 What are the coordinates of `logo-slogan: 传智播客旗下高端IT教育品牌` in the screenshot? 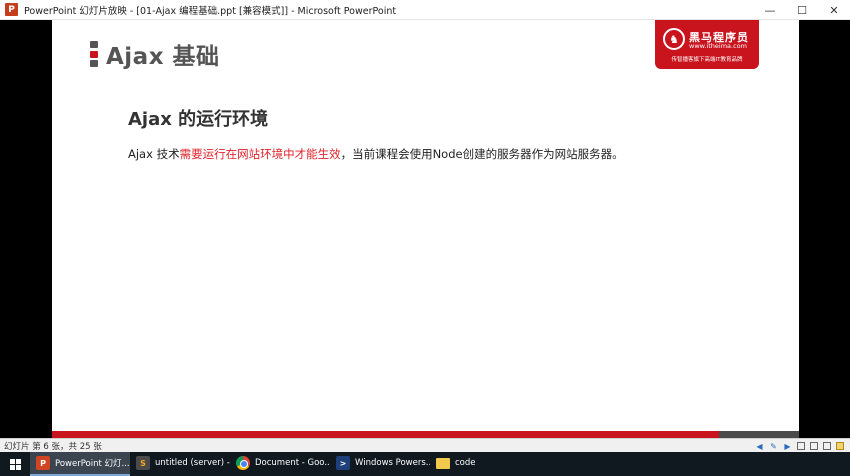 It's located at (707, 60).